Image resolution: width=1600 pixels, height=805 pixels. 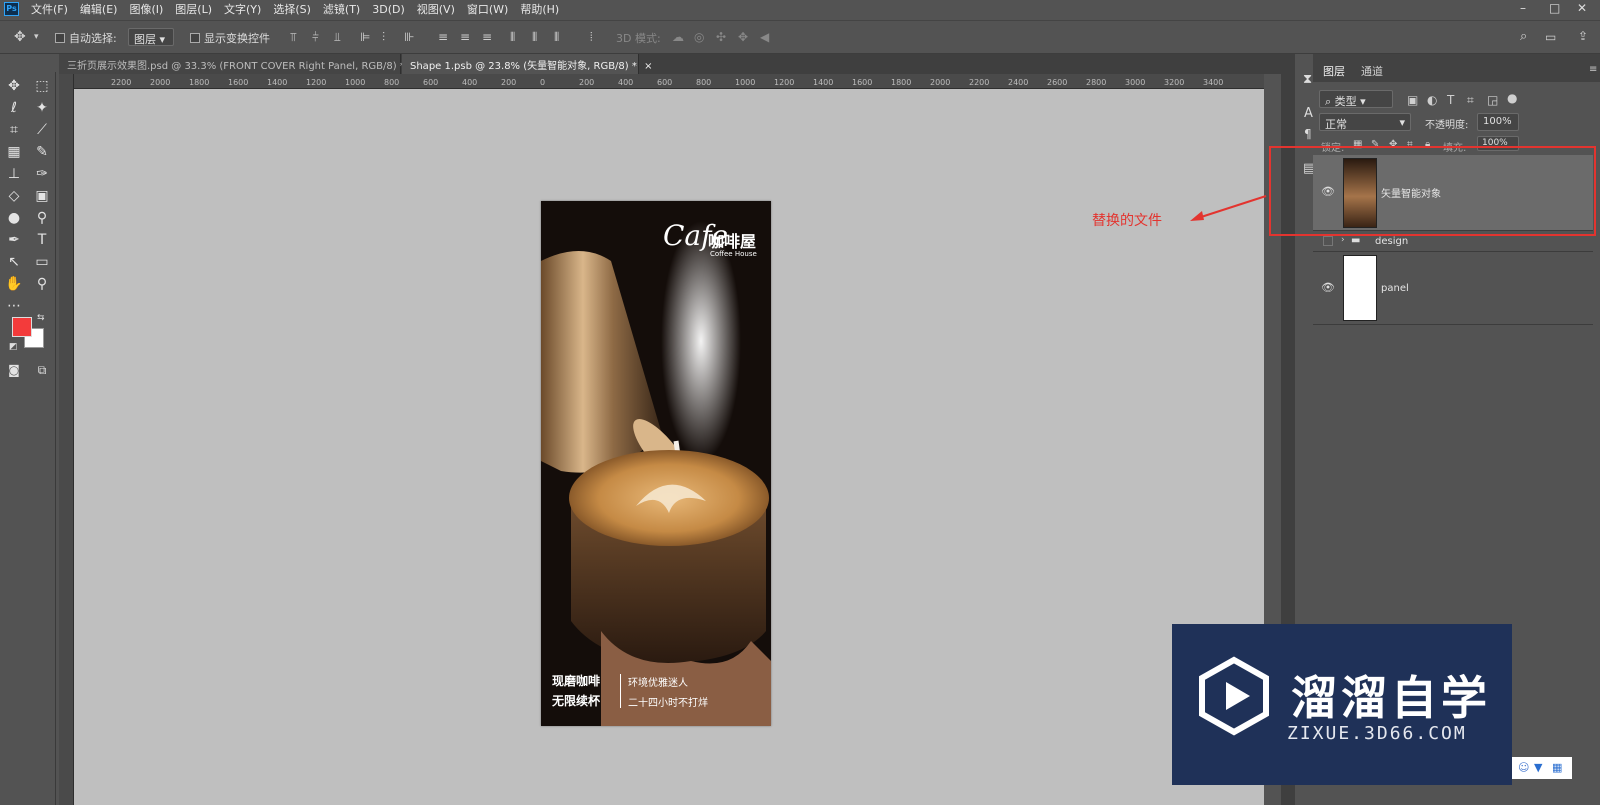 I want to click on paragraph-panel-icon: ¶, so click(x=1308, y=134).